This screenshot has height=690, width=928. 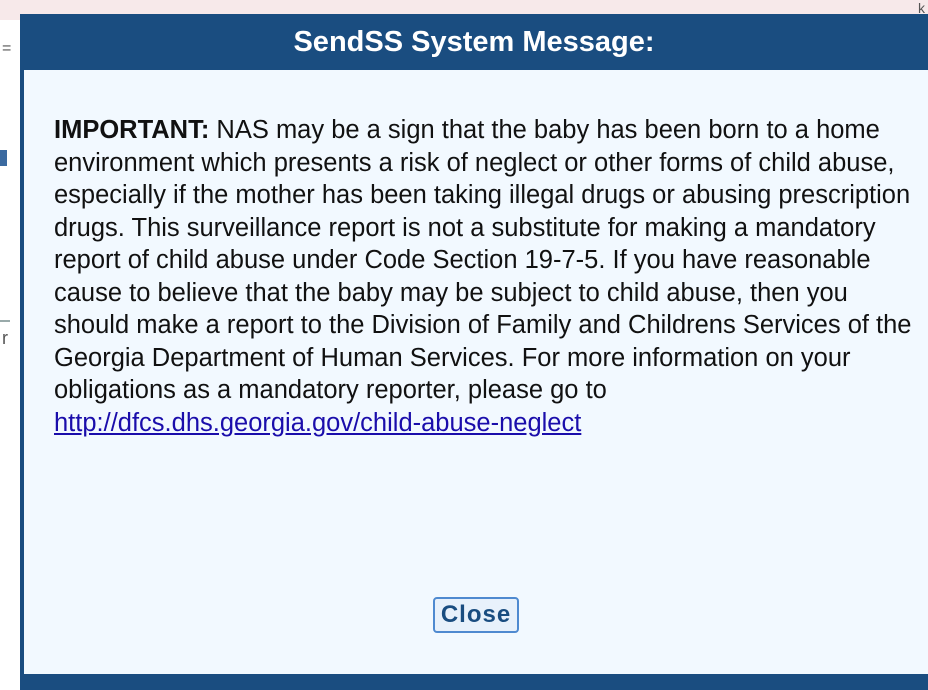 I want to click on close-button: Close, so click(x=476, y=615).